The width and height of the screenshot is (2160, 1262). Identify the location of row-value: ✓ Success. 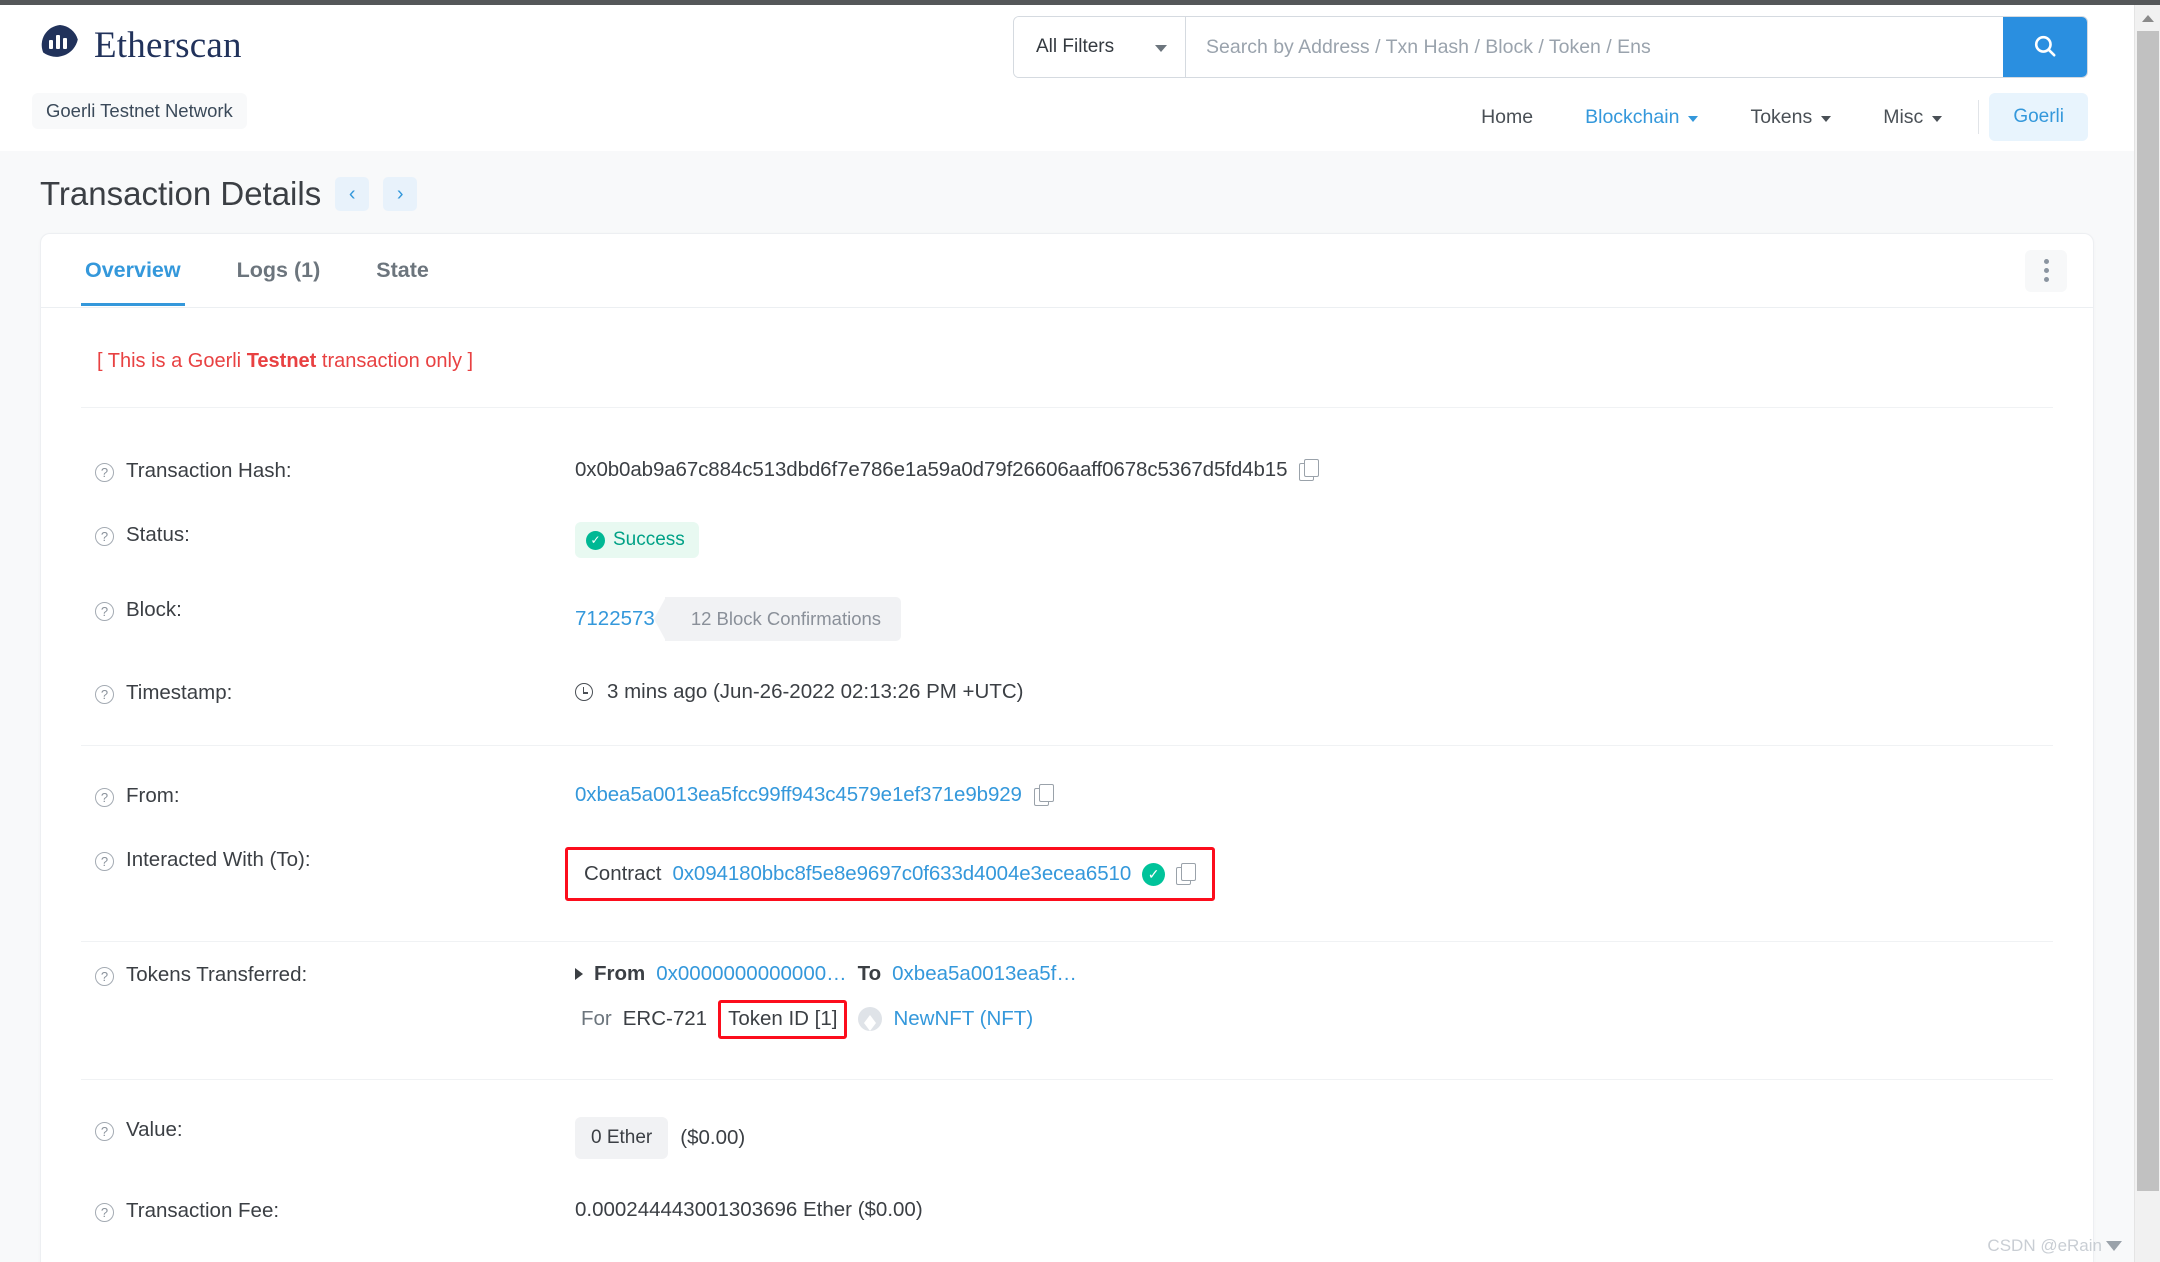
(1314, 539).